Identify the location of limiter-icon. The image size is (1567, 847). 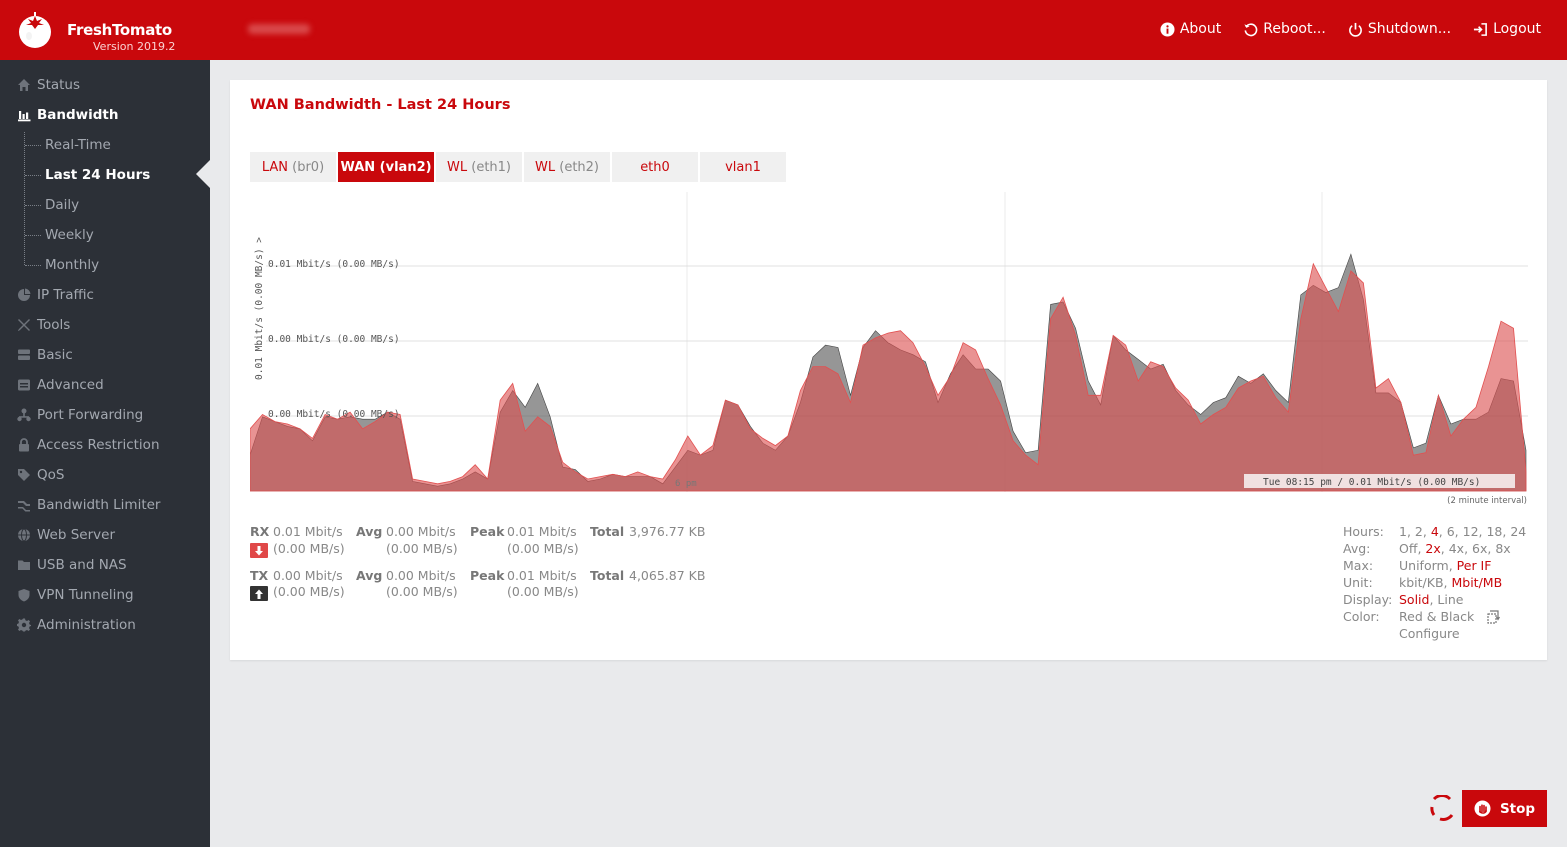
(24, 506).